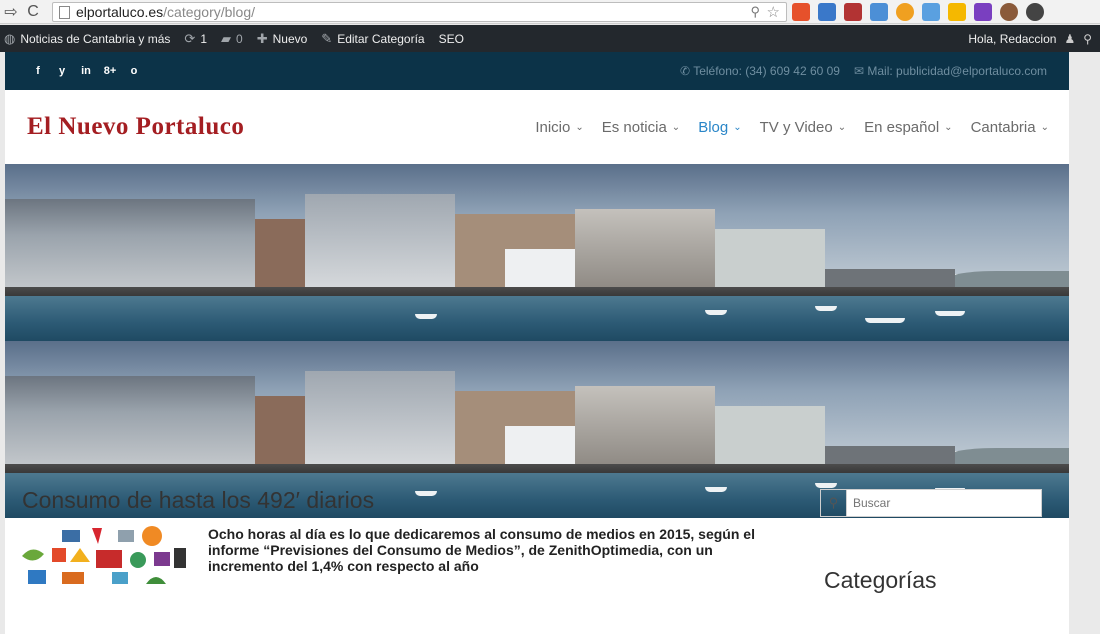 The width and height of the screenshot is (1100, 634). Describe the element at coordinates (10, 38) in the screenshot. I see `dashboard-icon: ◍` at that location.